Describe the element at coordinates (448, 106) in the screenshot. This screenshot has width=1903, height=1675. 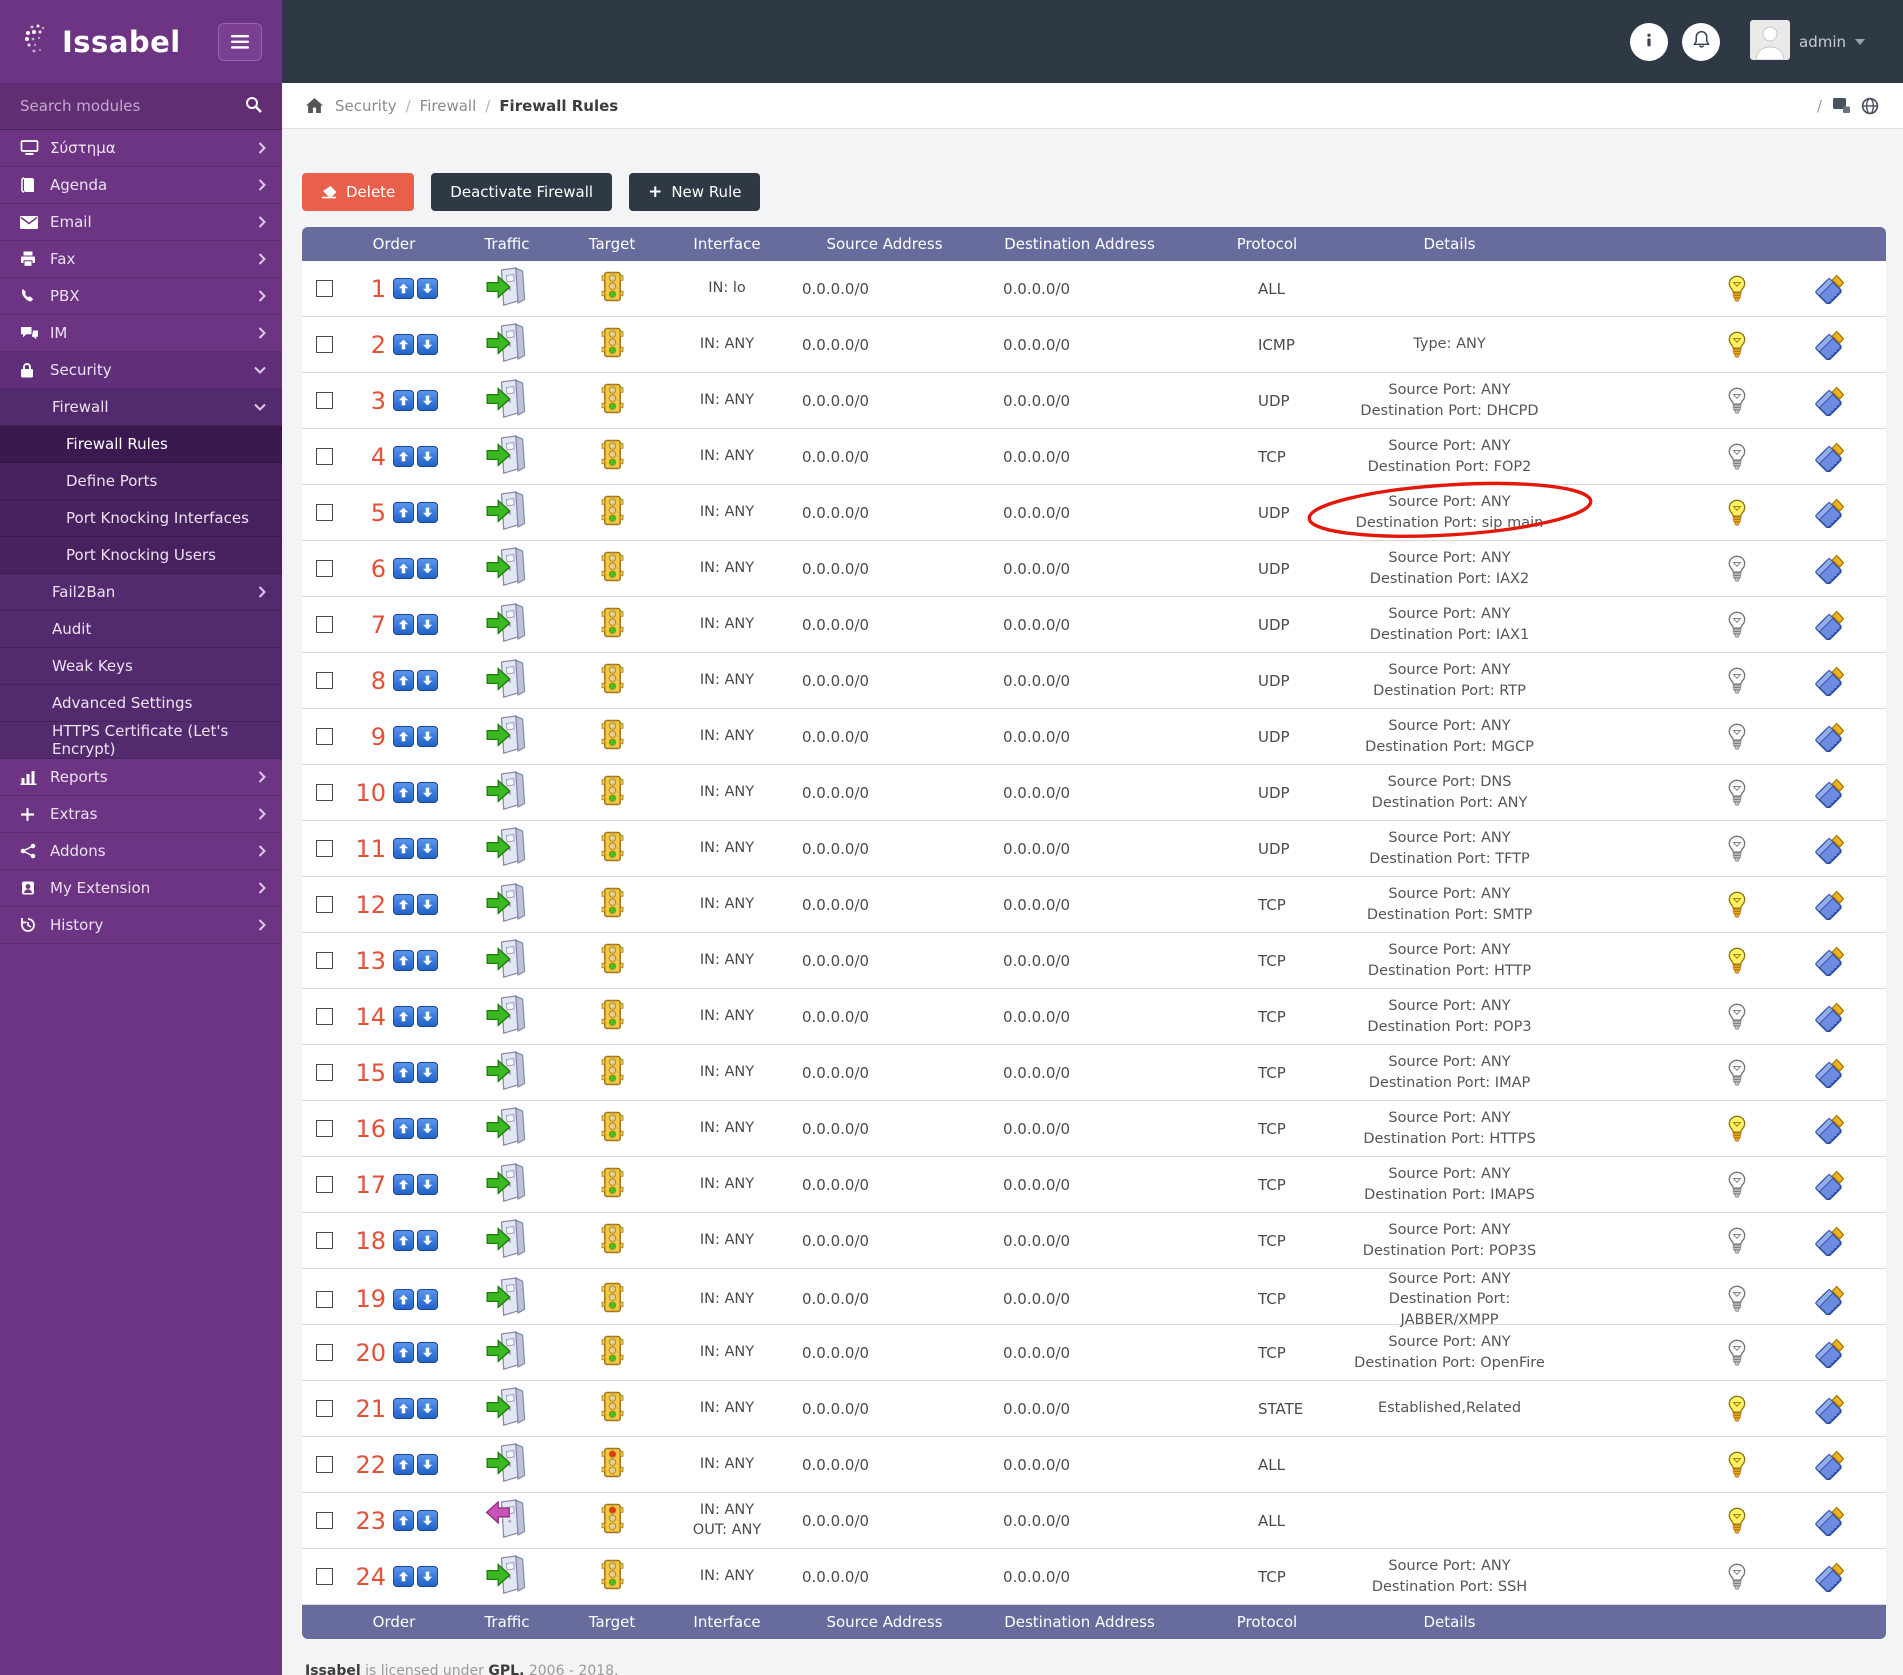
I see `breadcrumb-firewall: Firewall` at that location.